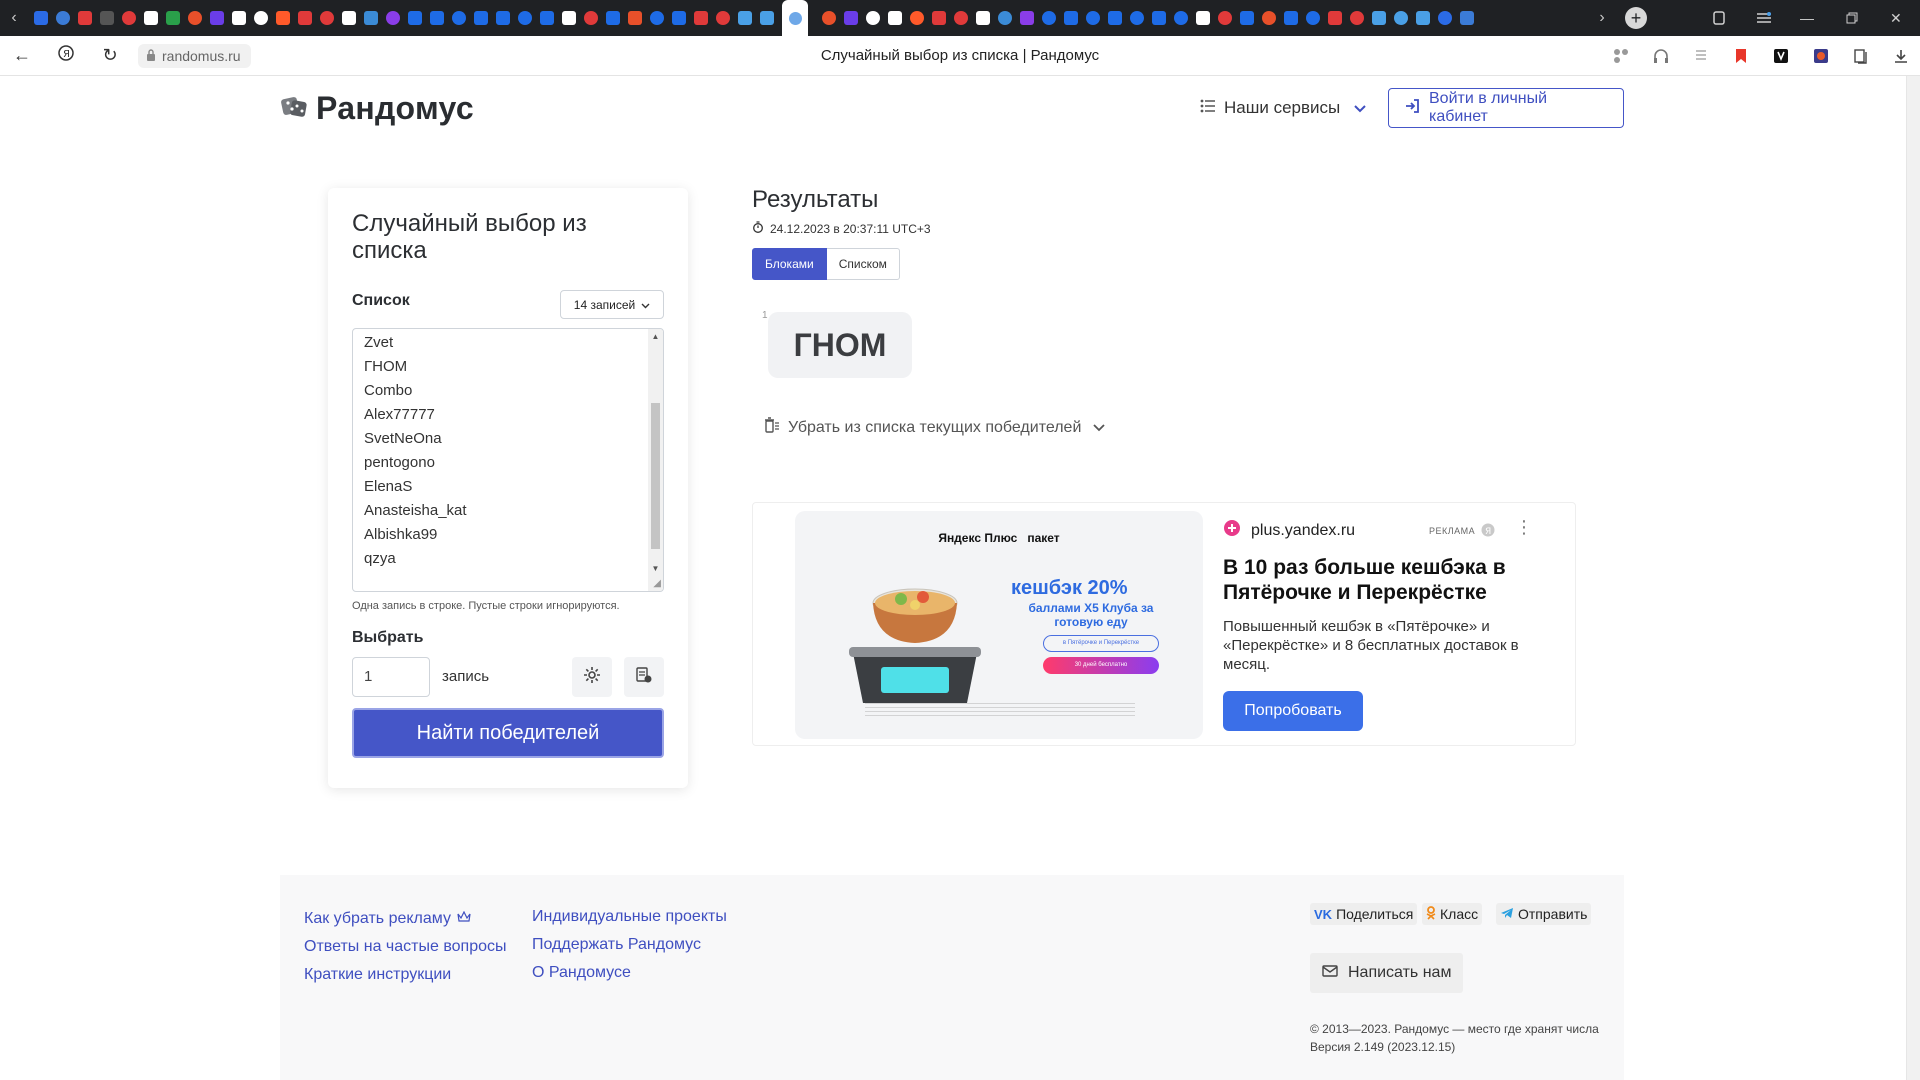 Image resolution: width=1920 pixels, height=1080 pixels. Describe the element at coordinates (1289, 530) in the screenshot. I see `ad-domain: plus.yandex.ru` at that location.